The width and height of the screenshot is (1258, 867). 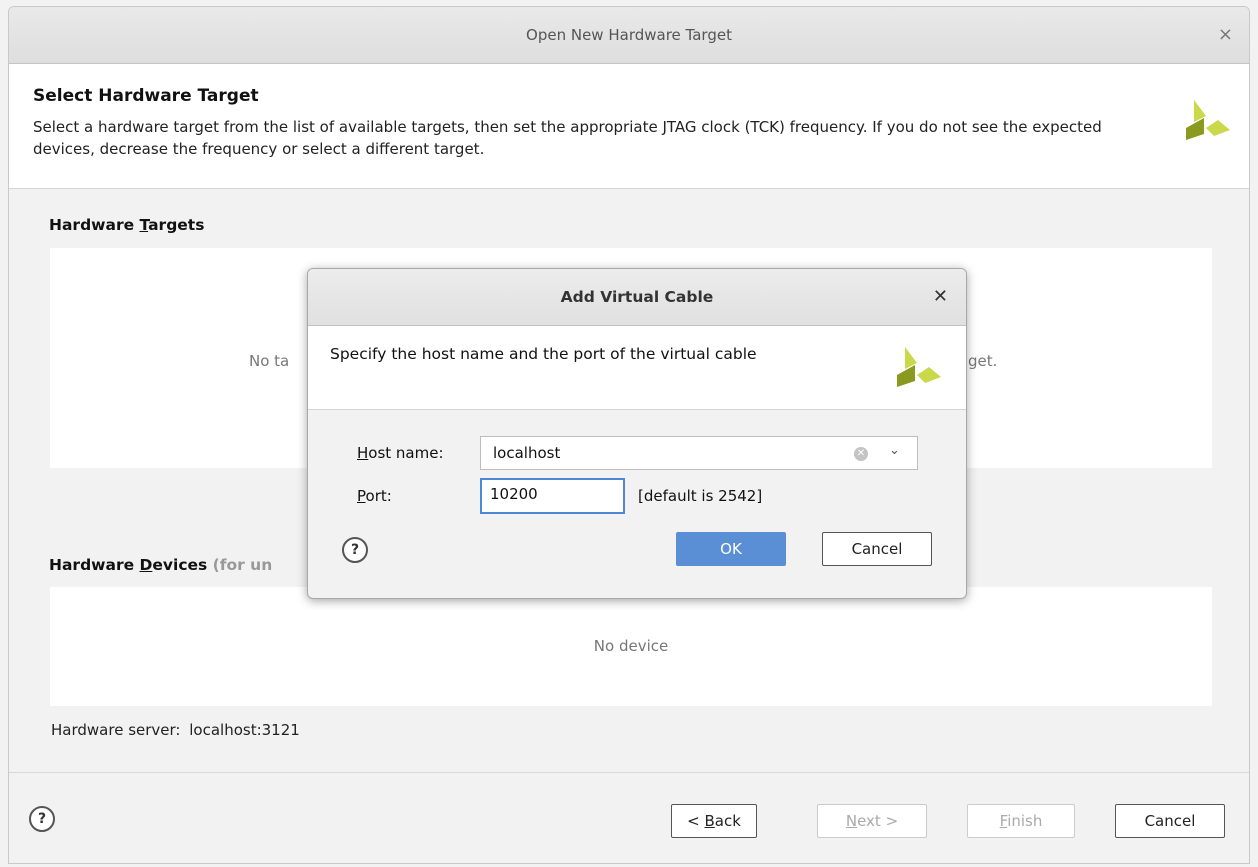 What do you see at coordinates (878, 821) in the screenshot?
I see `btn-text: ext >` at bounding box center [878, 821].